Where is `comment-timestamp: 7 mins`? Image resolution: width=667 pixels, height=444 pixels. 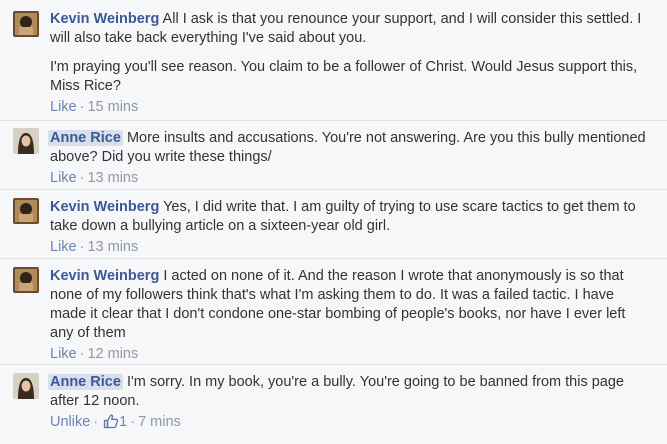 comment-timestamp: 7 mins is located at coordinates (159, 422).